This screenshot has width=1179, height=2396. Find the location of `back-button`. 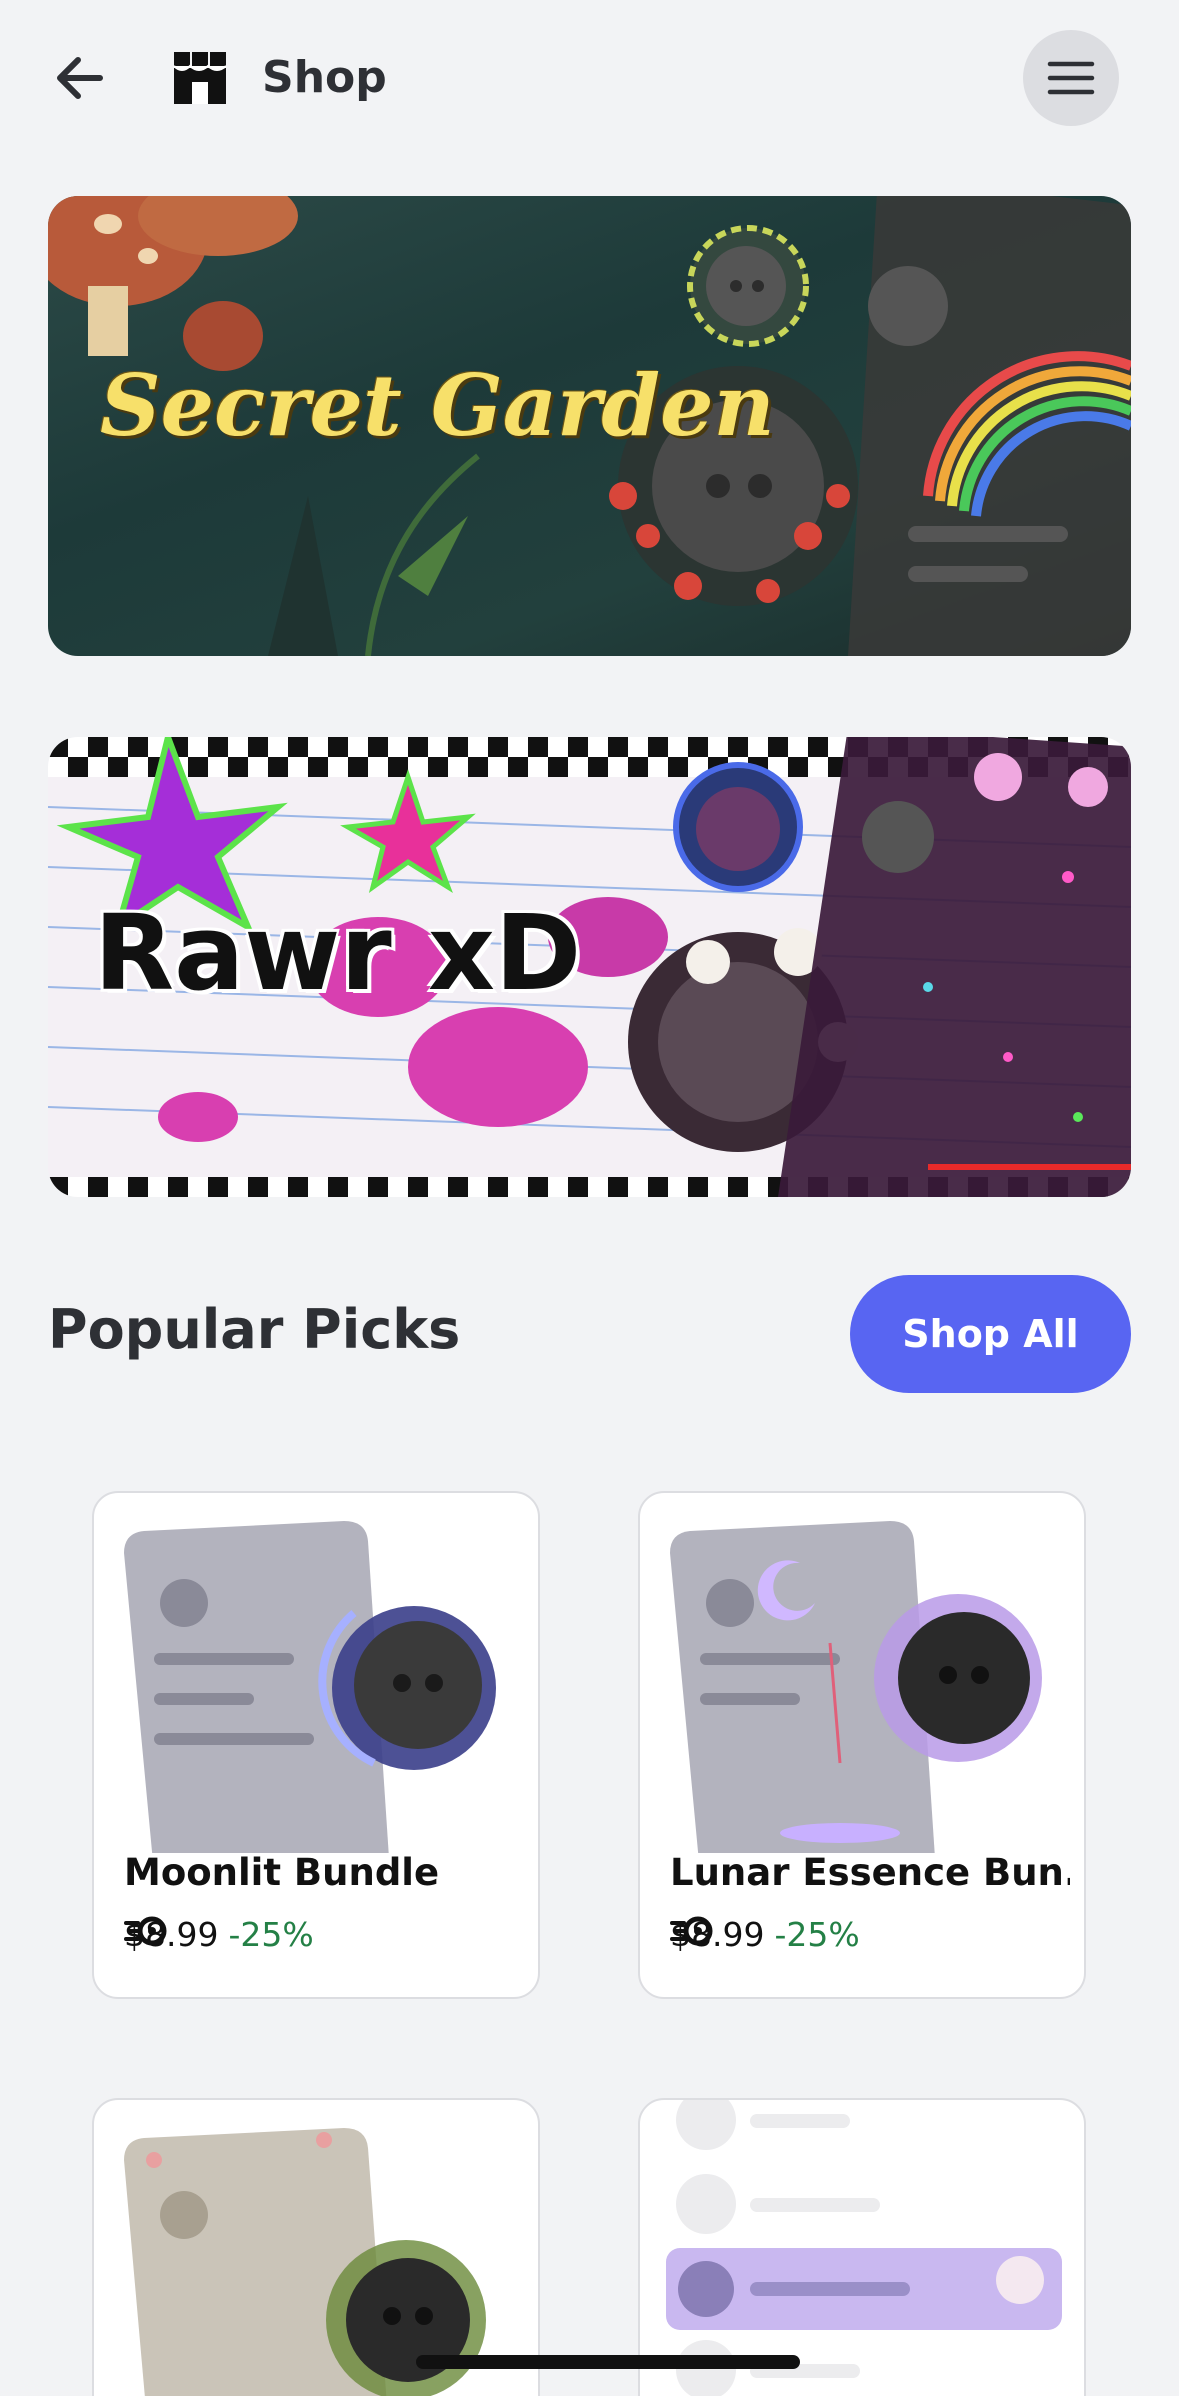

back-button is located at coordinates (80, 78).